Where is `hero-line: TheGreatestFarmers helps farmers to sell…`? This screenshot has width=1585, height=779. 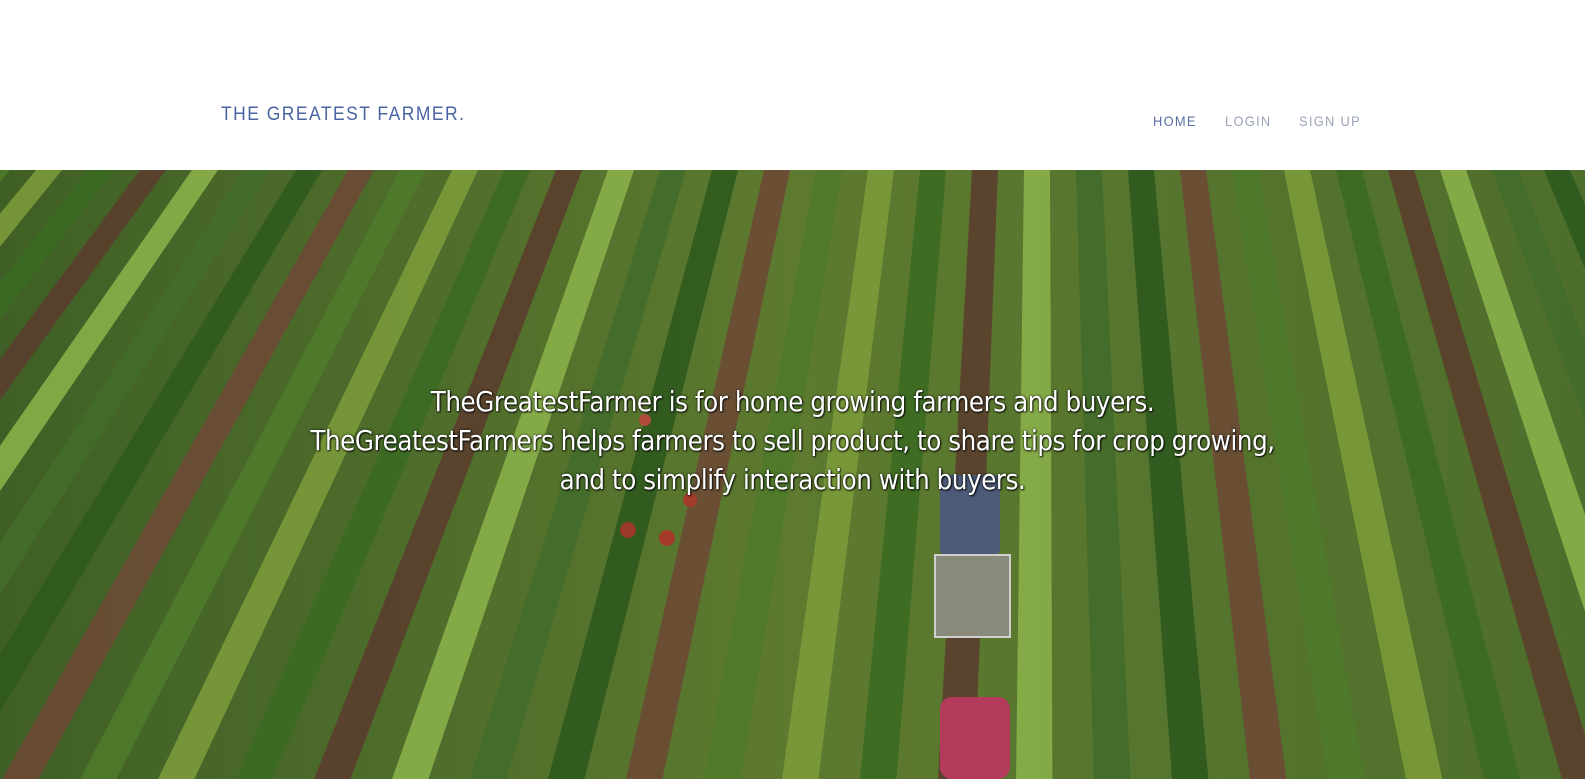
hero-line: TheGreatestFarmers helps farmers to sell… is located at coordinates (792, 440).